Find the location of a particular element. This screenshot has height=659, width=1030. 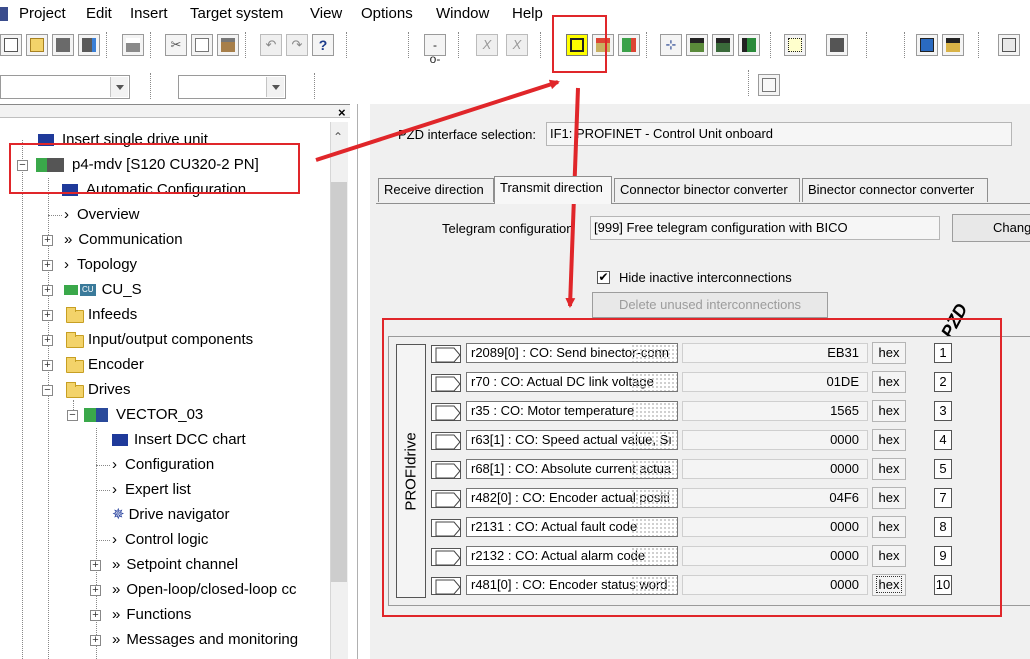

structure-icon is located at coordinates (769, 85).